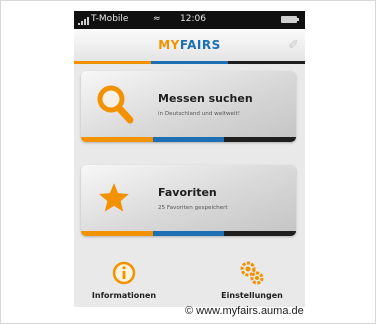 This screenshot has height=324, width=376. I want to click on carrier-label: T-Mobile, so click(110, 19).